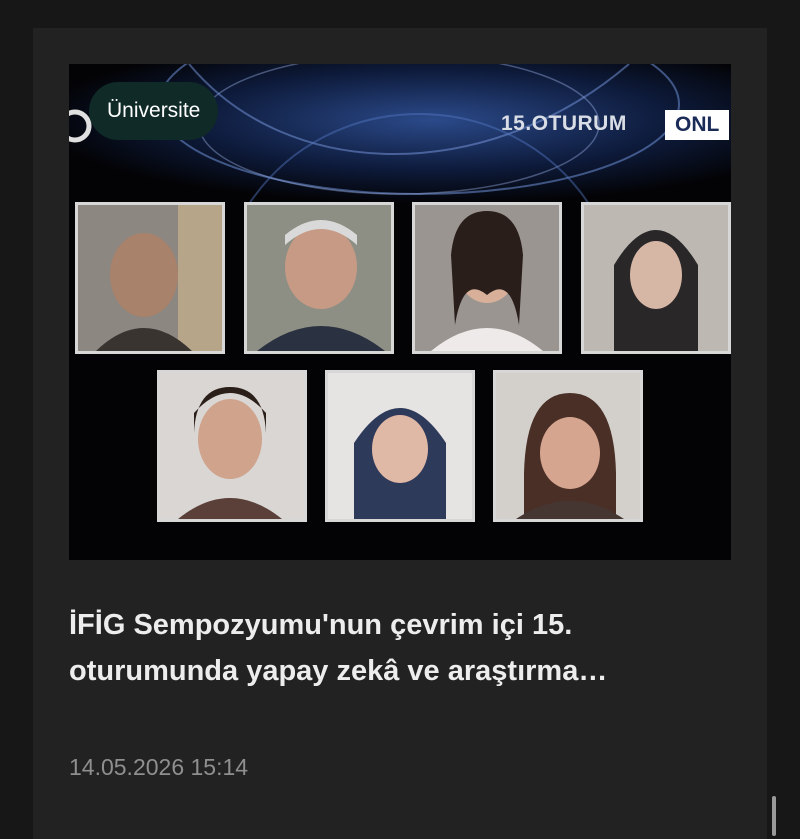 This screenshot has width=800, height=839. Describe the element at coordinates (697, 125) in the screenshot. I see `session-tag: ONL` at that location.